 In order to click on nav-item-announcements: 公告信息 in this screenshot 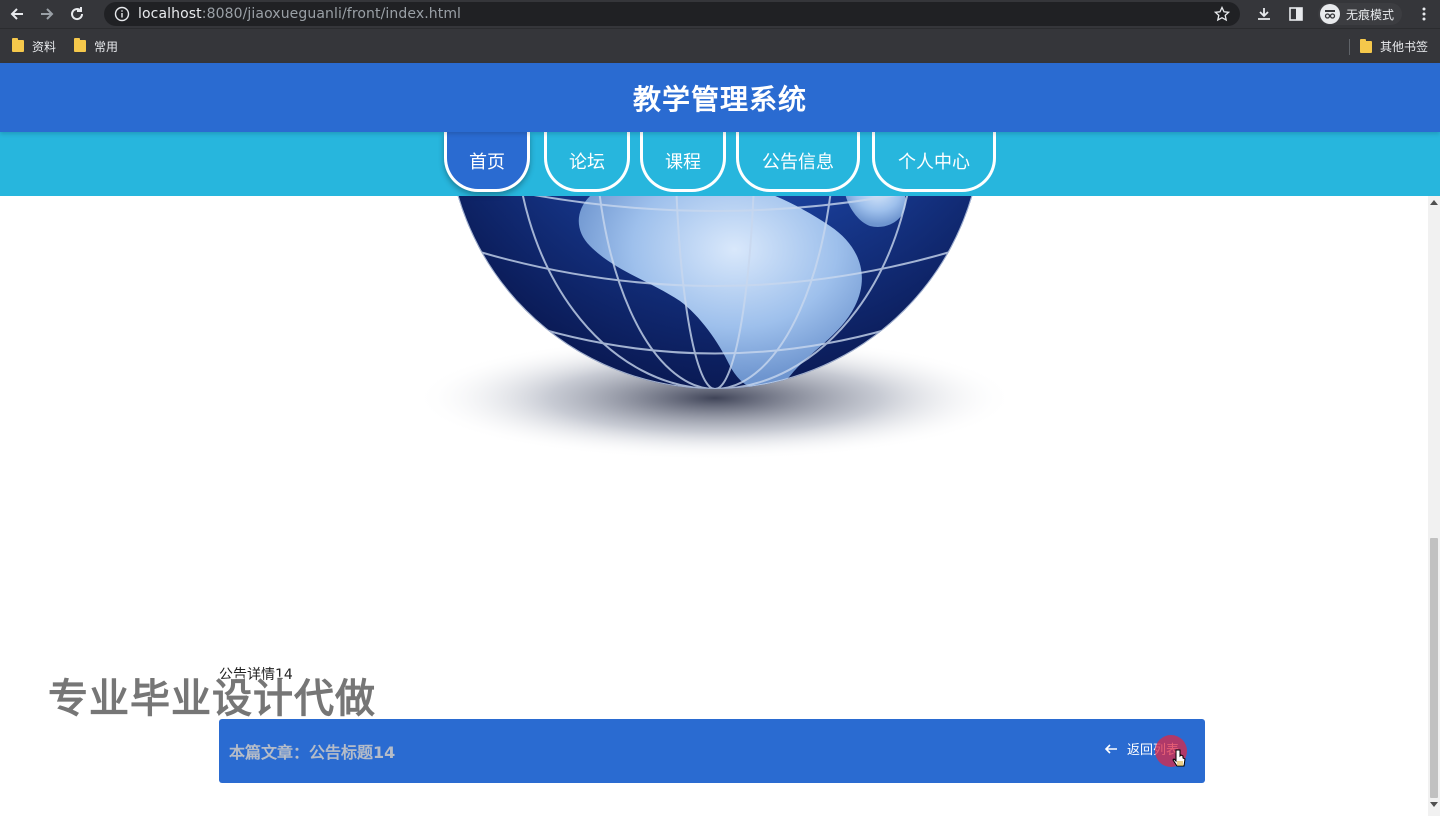, I will do `click(798, 162)`.